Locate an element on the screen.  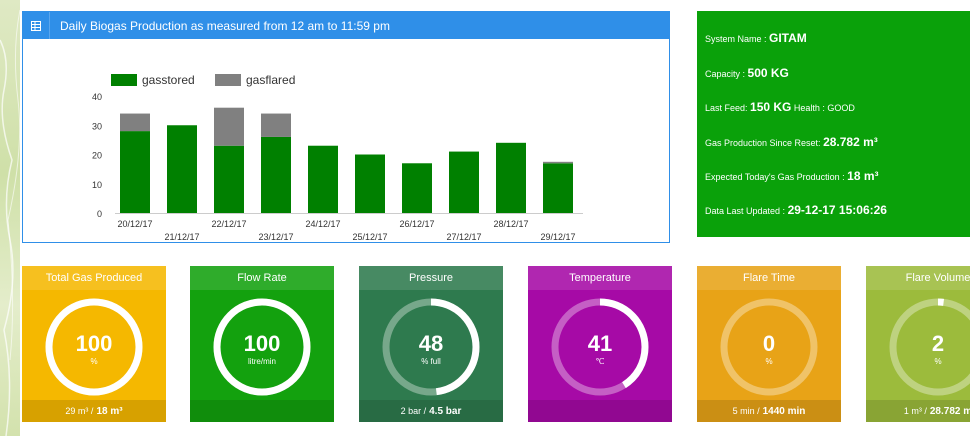
legend-label-gasflared: gasflared is located at coordinates (270, 80).